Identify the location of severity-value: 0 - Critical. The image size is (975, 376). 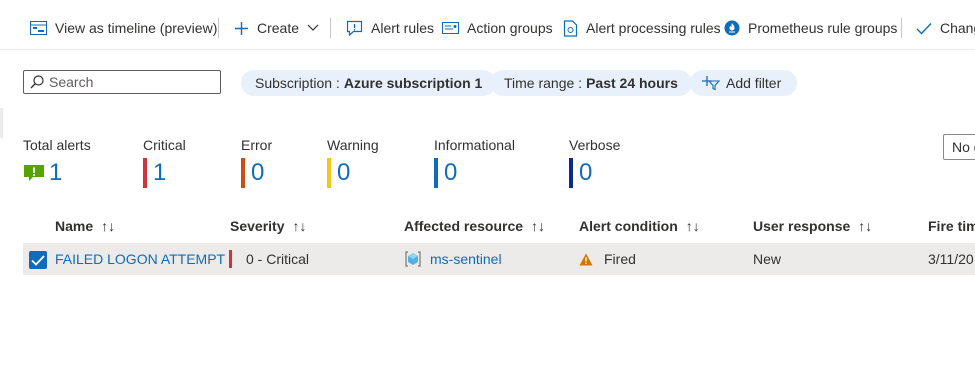
(278, 259).